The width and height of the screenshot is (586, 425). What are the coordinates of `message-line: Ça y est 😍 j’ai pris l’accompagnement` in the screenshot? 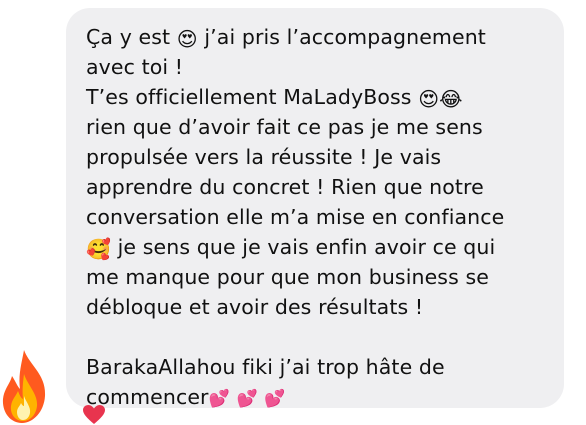 It's located at (316, 37).